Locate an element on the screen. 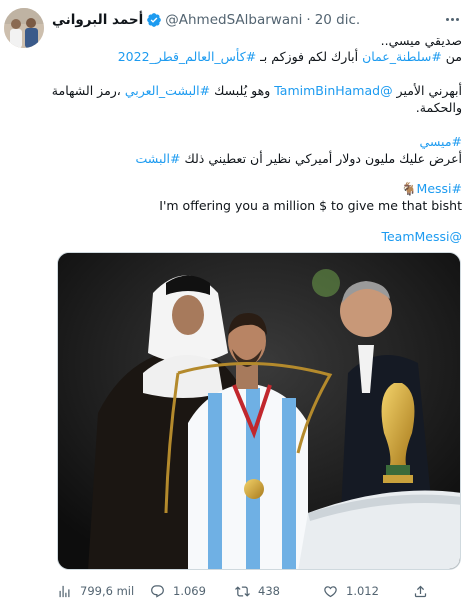 The width and height of the screenshot is (469, 604). mention-teammessi: @TeamMessi is located at coordinates (421, 236).